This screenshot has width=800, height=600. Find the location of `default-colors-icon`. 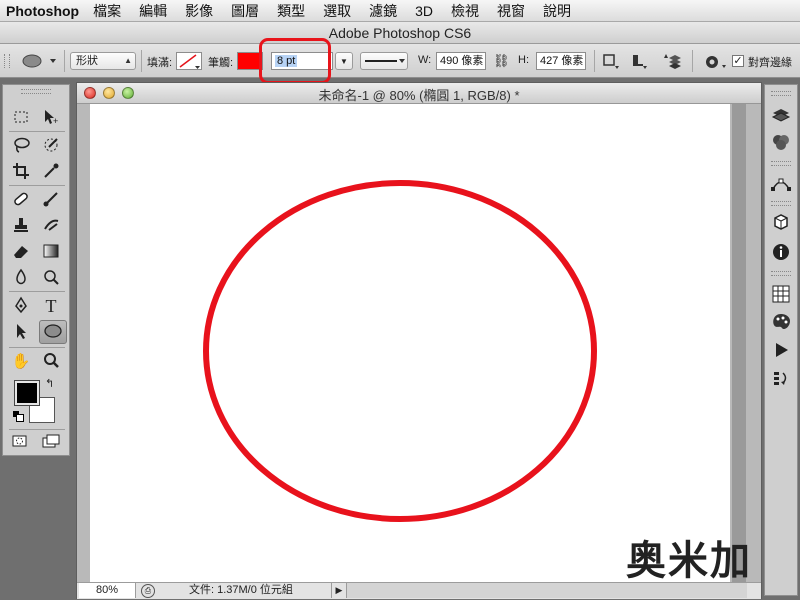

default-colors-icon is located at coordinates (18, 416).